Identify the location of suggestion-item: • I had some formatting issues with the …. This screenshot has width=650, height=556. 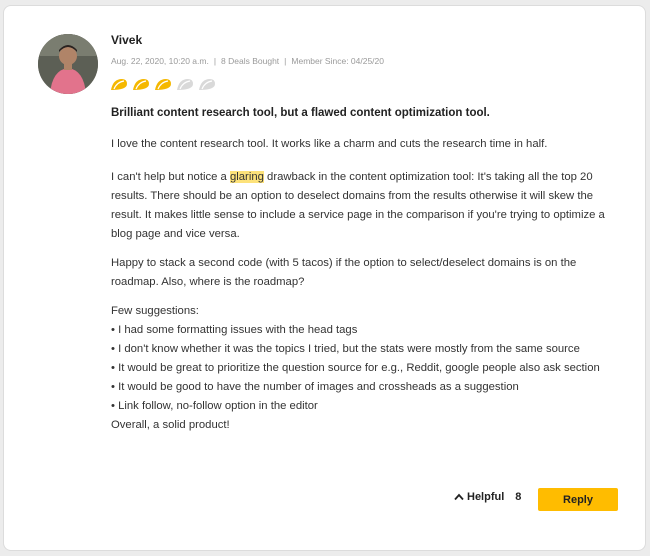
(234, 330).